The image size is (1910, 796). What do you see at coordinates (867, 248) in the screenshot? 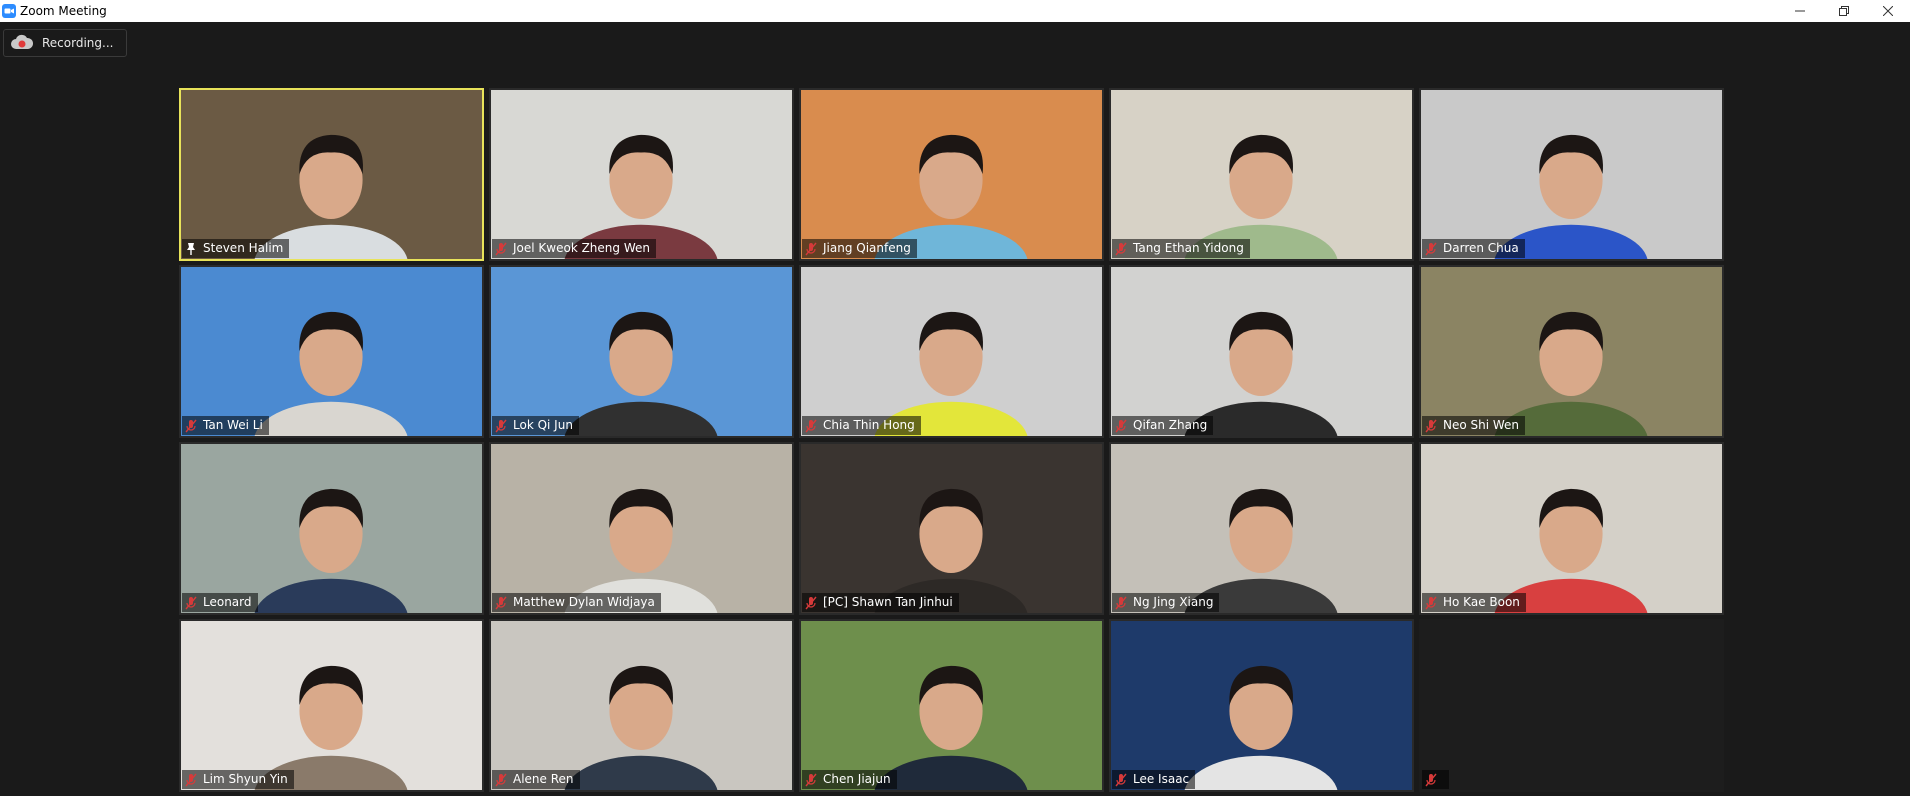
I see `participant-name: Jiang Qianfeng` at bounding box center [867, 248].